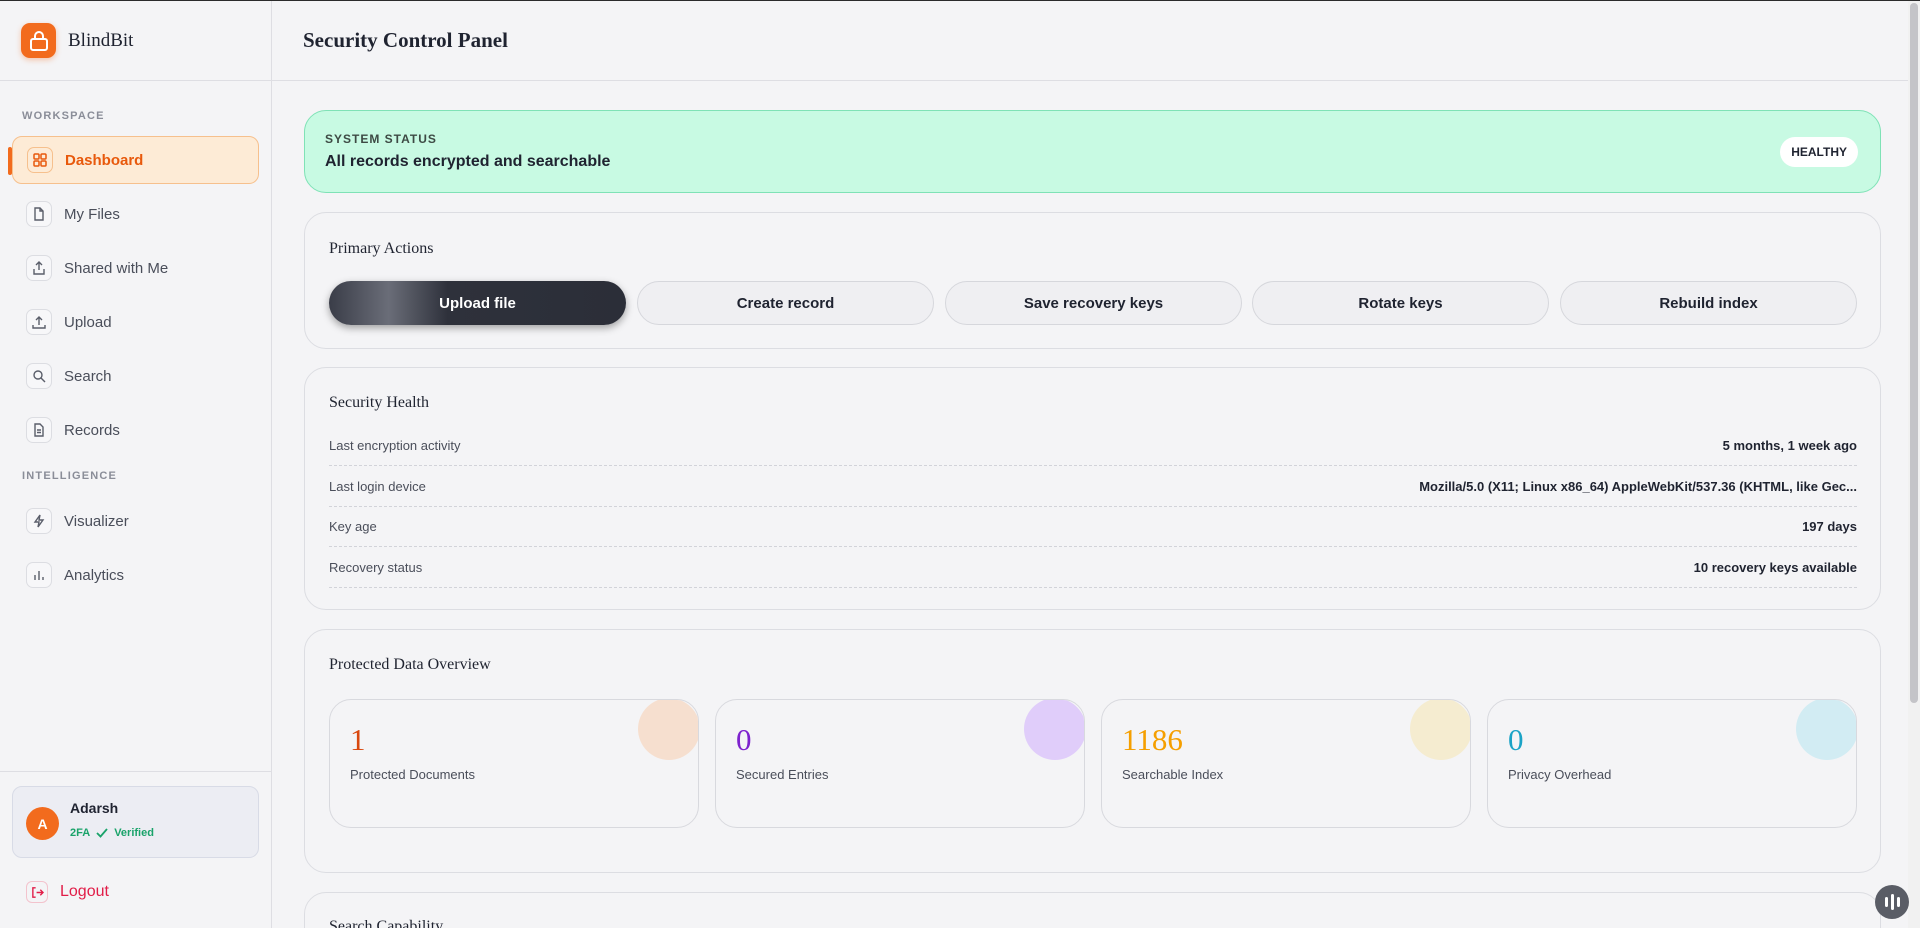  What do you see at coordinates (104, 160) in the screenshot?
I see `sidebar-item-label: Dashboard` at bounding box center [104, 160].